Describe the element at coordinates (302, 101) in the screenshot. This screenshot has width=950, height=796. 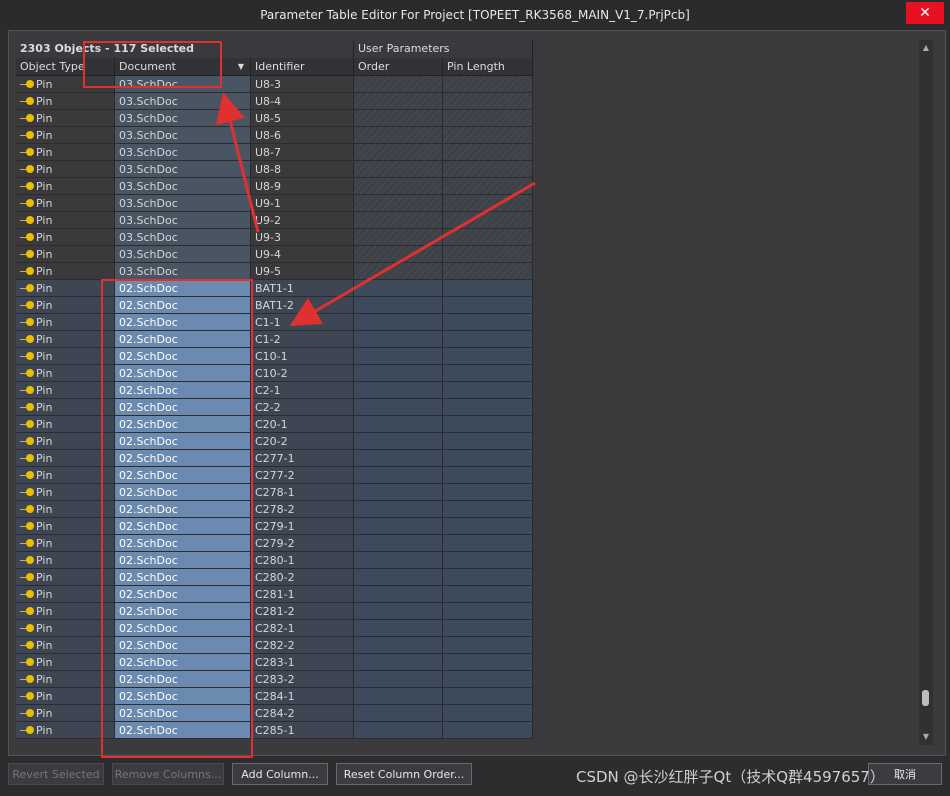
I see `cell-identifier: U8-4` at that location.